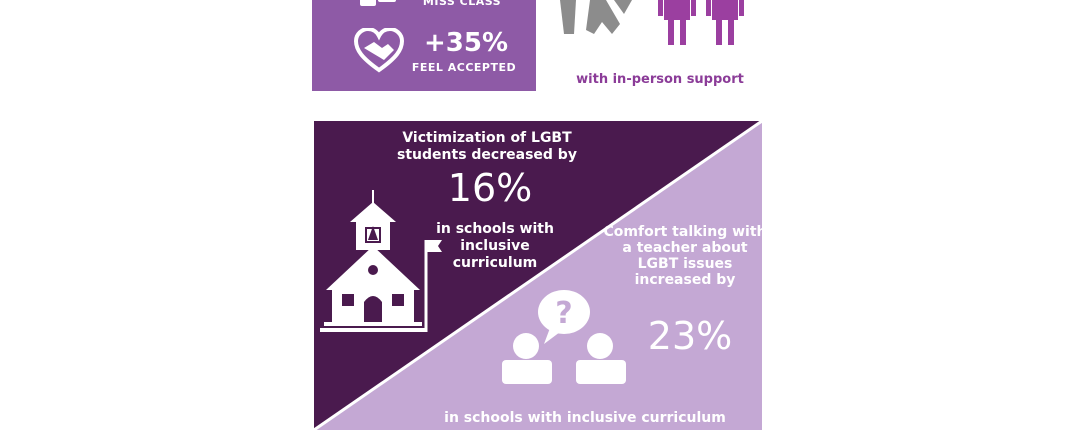 This screenshot has height=430, width=1080. I want to click on sitting-person-icon, so click(596, 17).